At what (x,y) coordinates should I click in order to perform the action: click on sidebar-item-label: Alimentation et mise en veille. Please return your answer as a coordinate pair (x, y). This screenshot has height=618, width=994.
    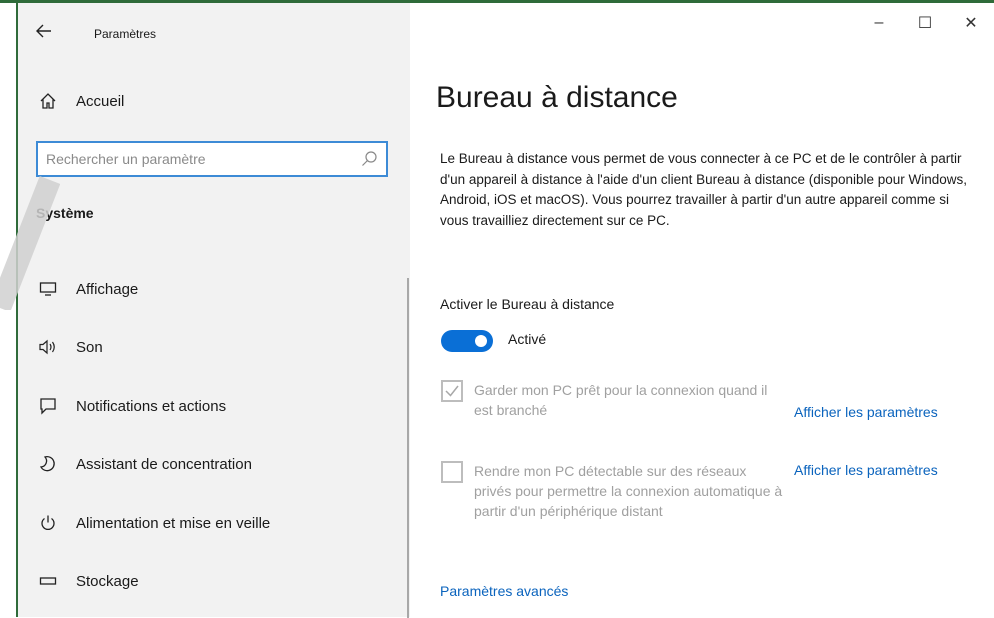
    Looking at the image, I should click on (173, 523).